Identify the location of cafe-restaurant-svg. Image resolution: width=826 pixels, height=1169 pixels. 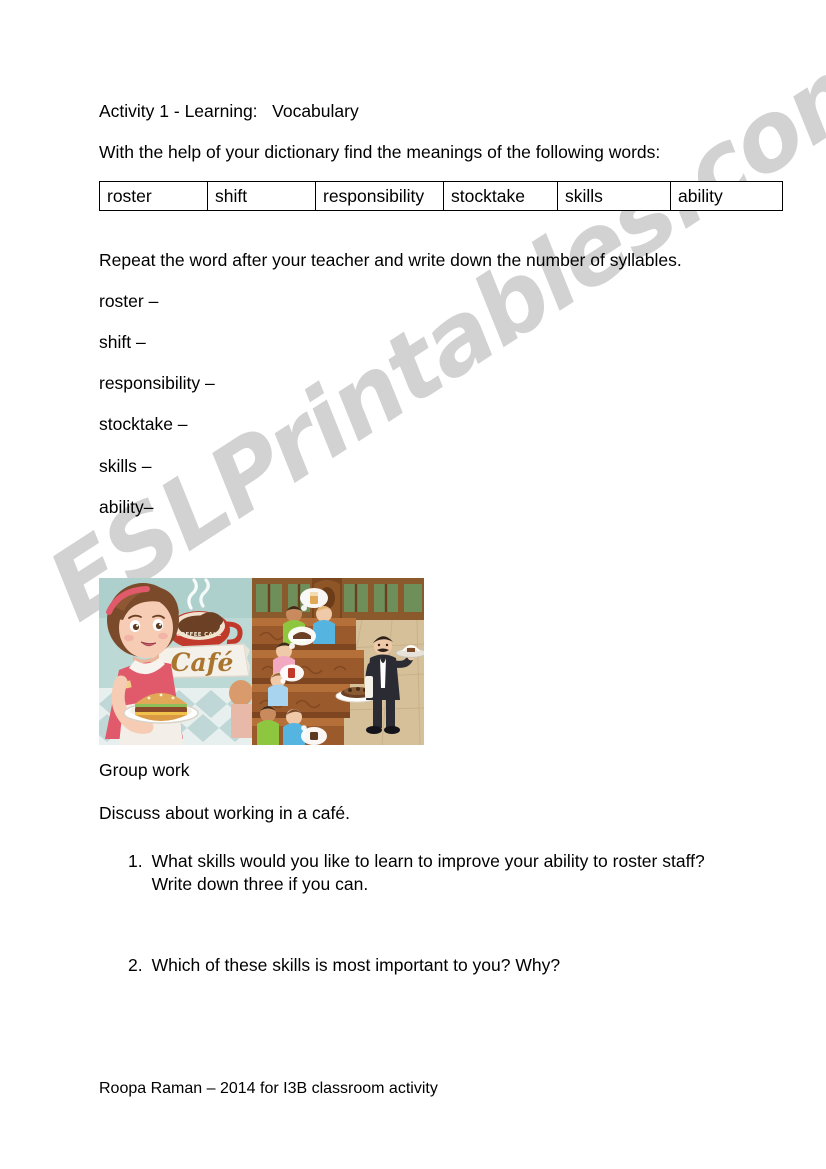
(338, 661).